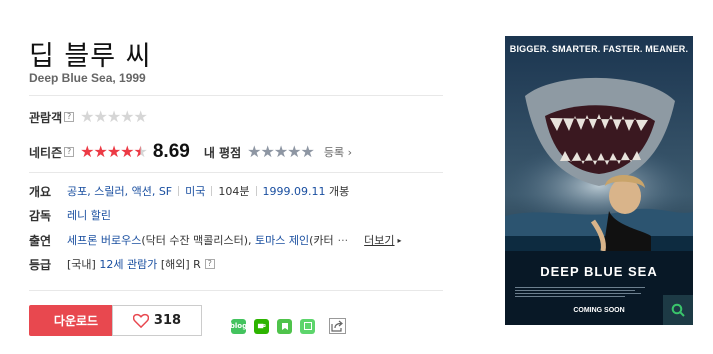 This screenshot has width=713, height=354. I want to click on my-rating-stars: ★ ★ ★ ★ ★, so click(281, 151).